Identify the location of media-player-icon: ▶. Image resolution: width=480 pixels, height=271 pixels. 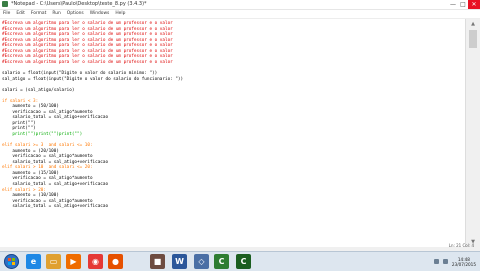
(73, 261).